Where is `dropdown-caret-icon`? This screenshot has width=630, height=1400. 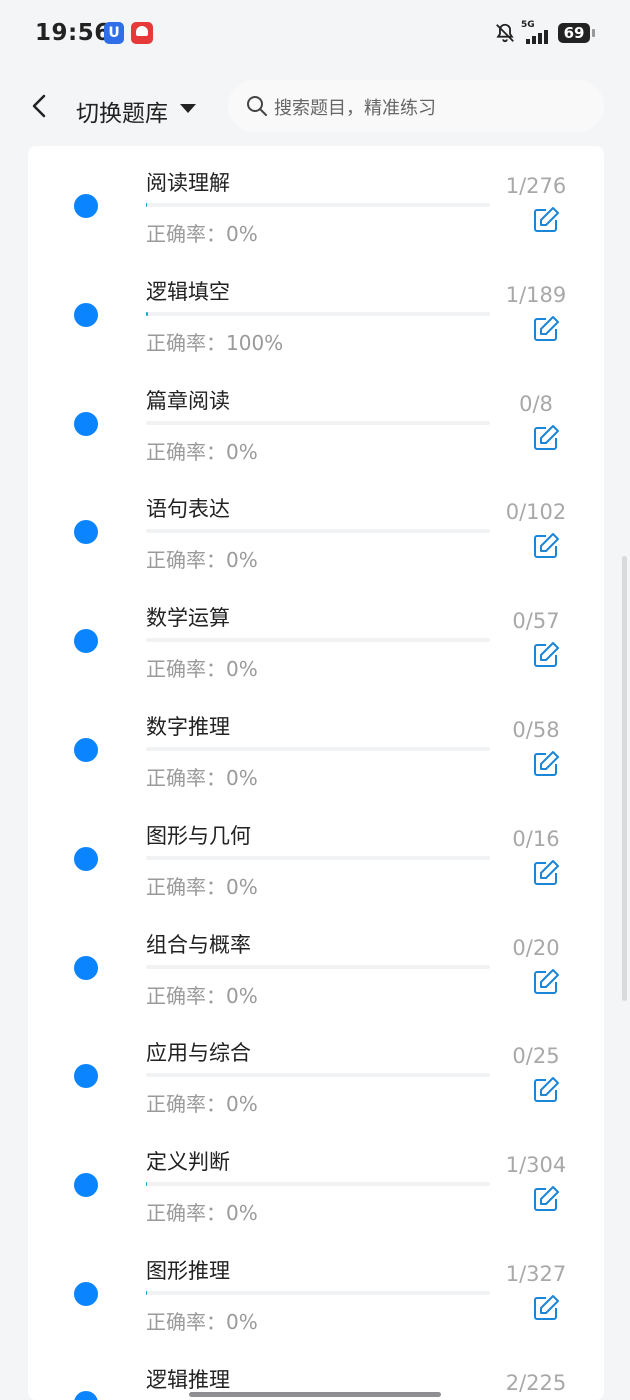
dropdown-caret-icon is located at coordinates (188, 108).